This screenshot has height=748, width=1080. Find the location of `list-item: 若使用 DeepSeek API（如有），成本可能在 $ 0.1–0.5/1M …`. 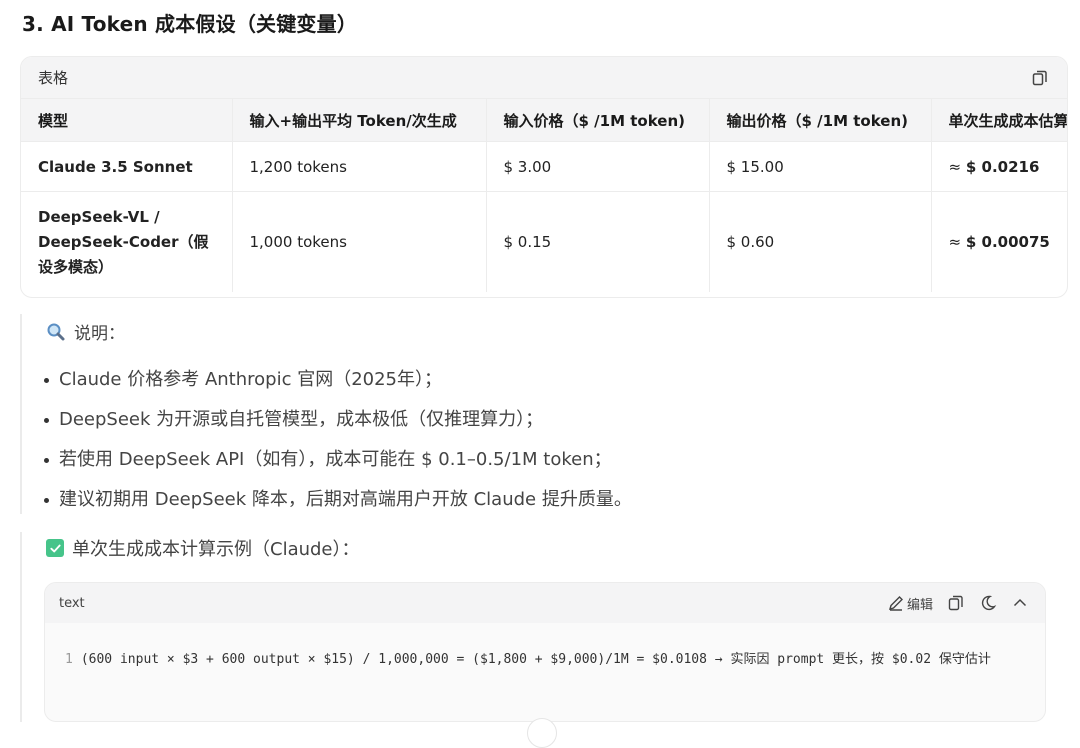

list-item: 若使用 DeepSeek API（如有），成本可能在 $ 0.1–0.5/1M … is located at coordinates (338, 460).